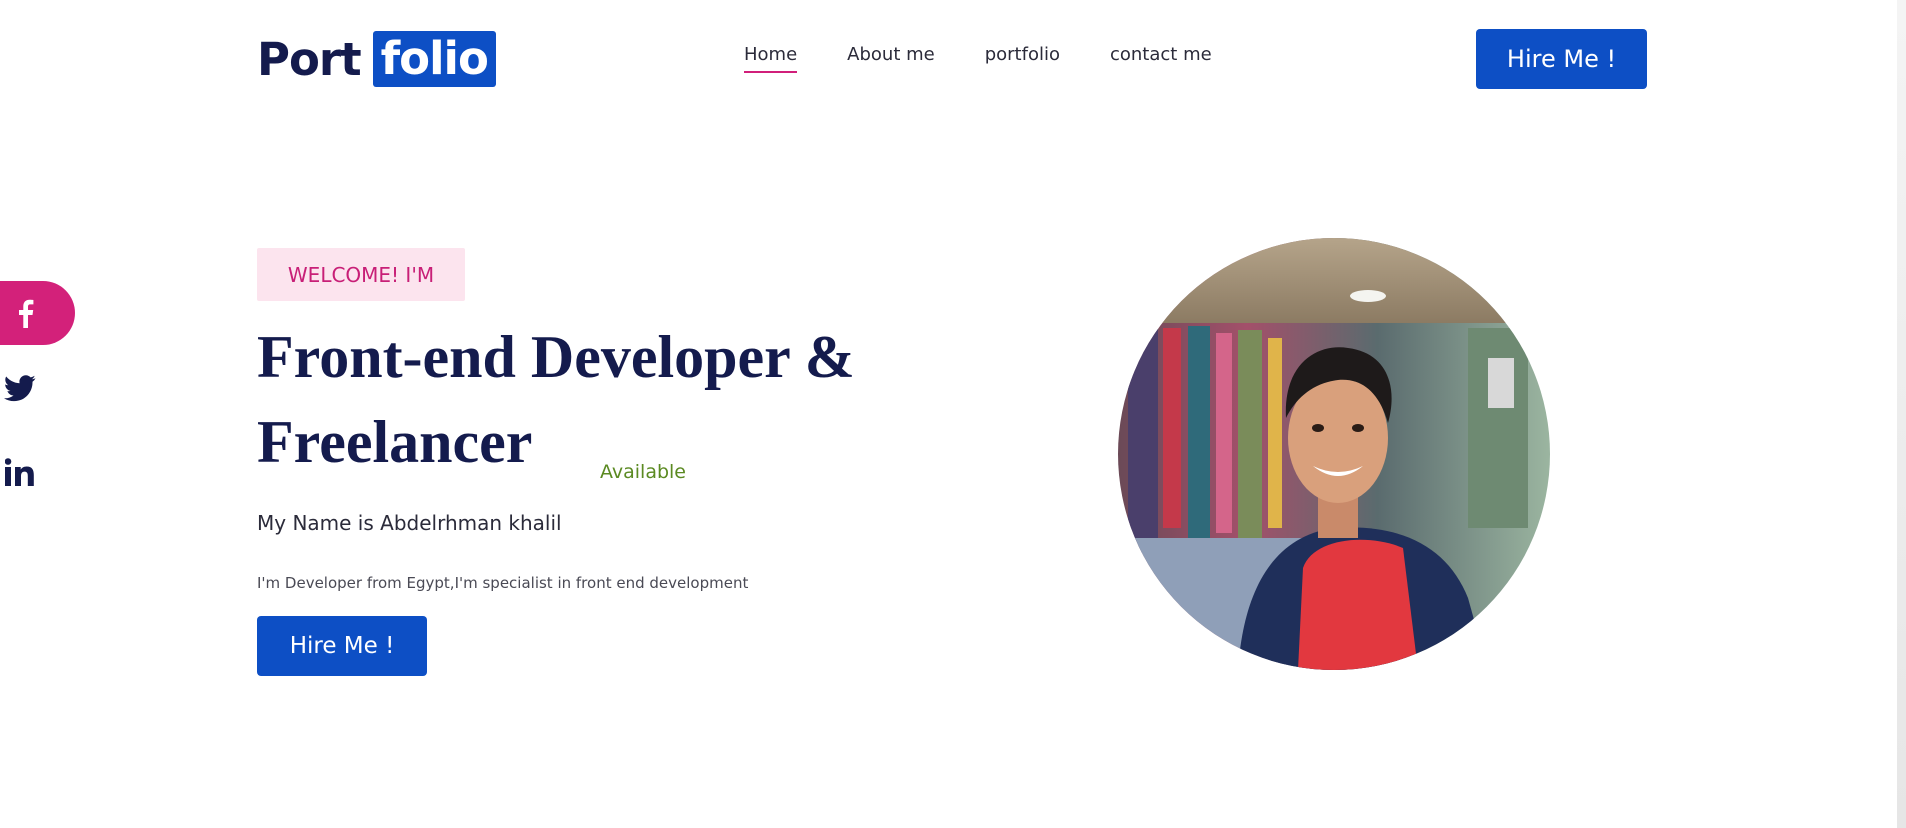  I want to click on profile-photo, so click(1334, 454).